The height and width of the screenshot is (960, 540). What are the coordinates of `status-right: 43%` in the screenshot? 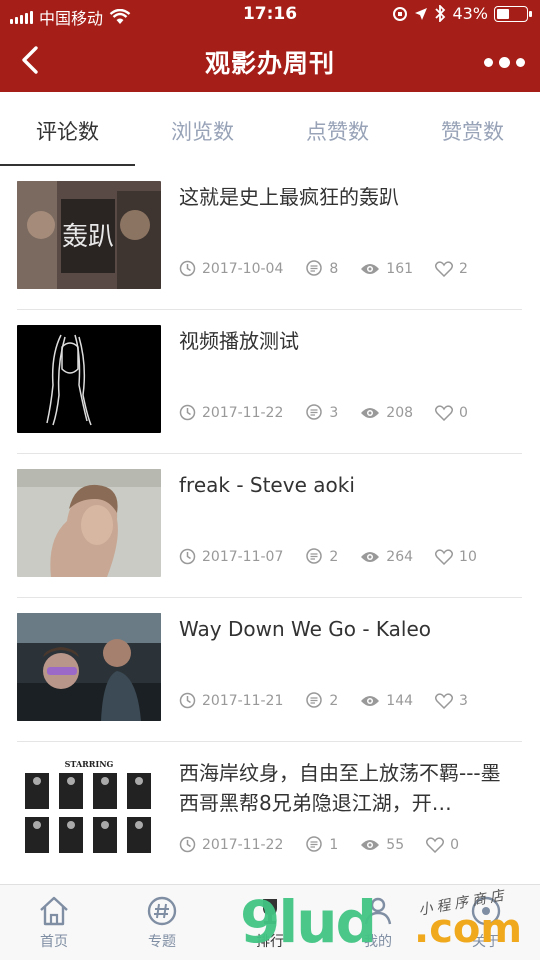 It's located at (462, 13).